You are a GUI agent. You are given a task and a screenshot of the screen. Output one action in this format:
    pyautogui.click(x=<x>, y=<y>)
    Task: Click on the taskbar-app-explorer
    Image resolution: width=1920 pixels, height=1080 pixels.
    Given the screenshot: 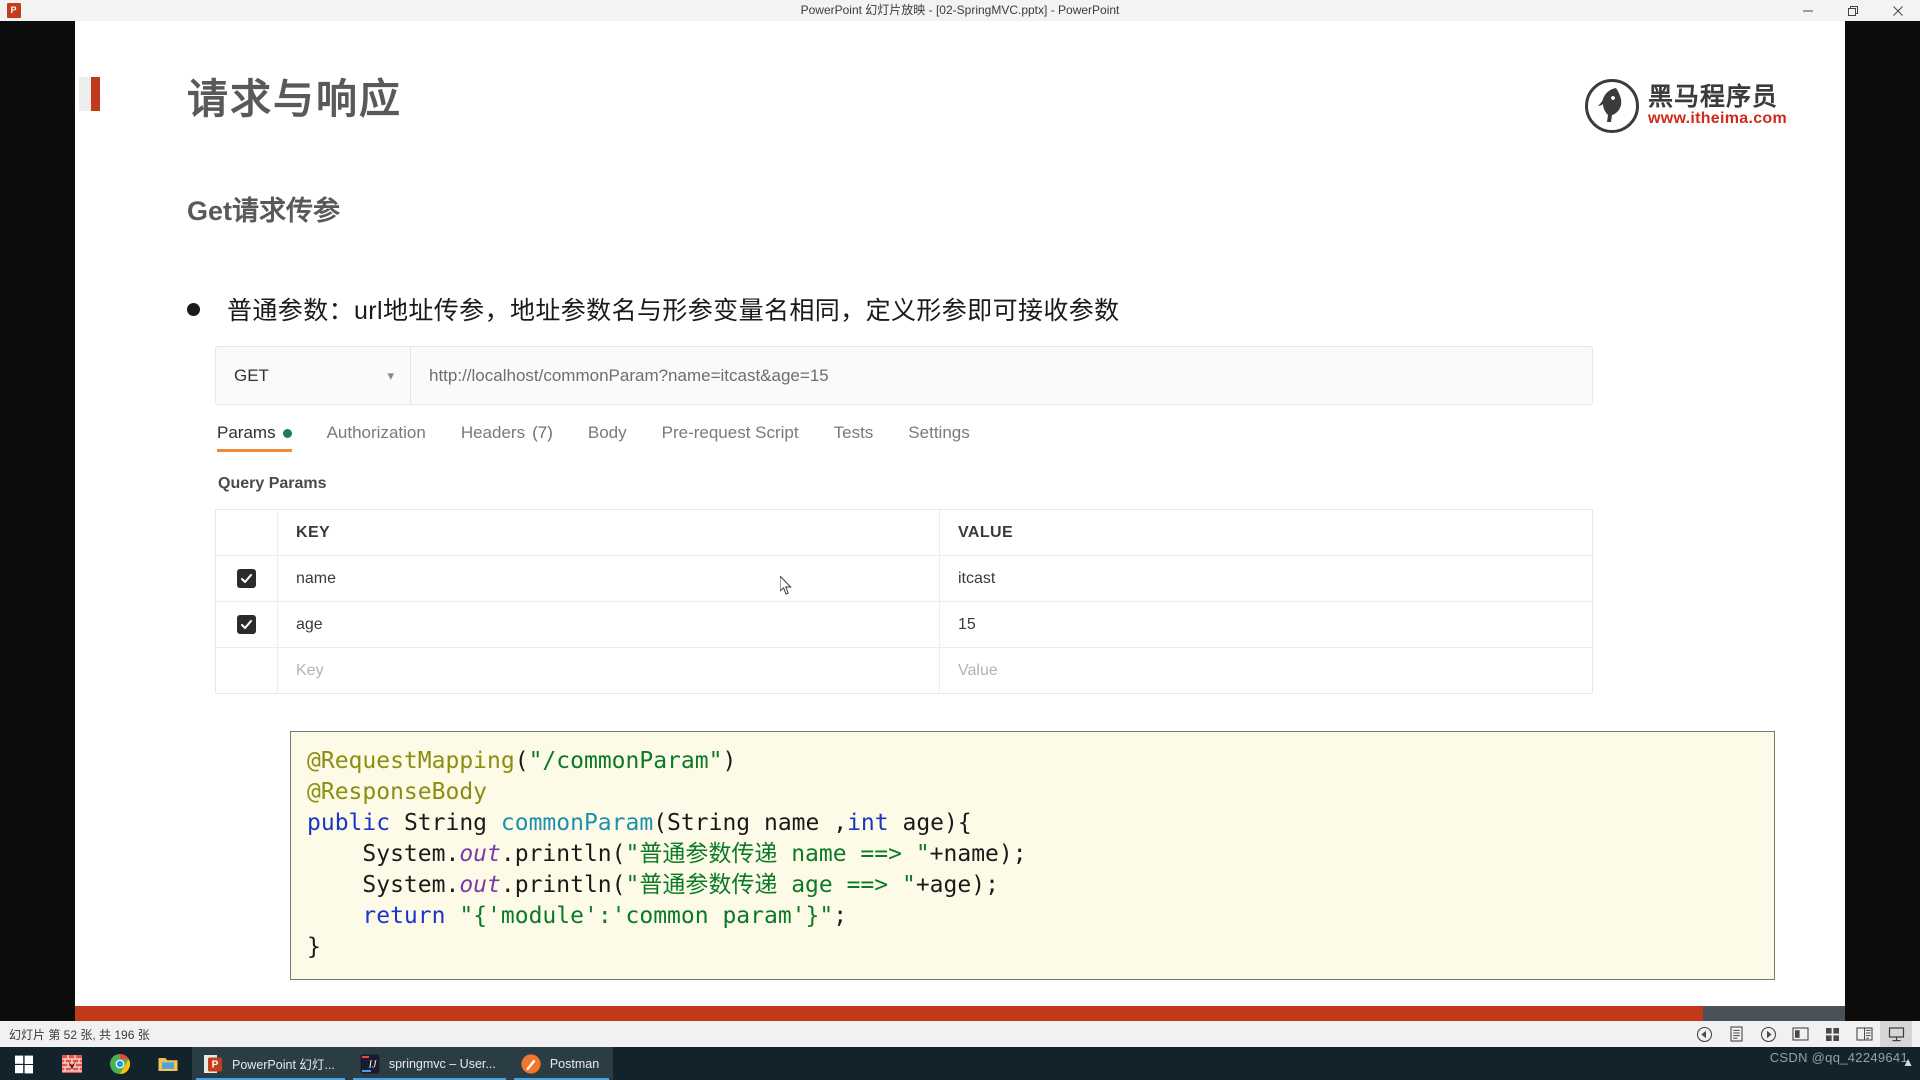 What is the action you would take?
    pyautogui.click(x=168, y=1063)
    